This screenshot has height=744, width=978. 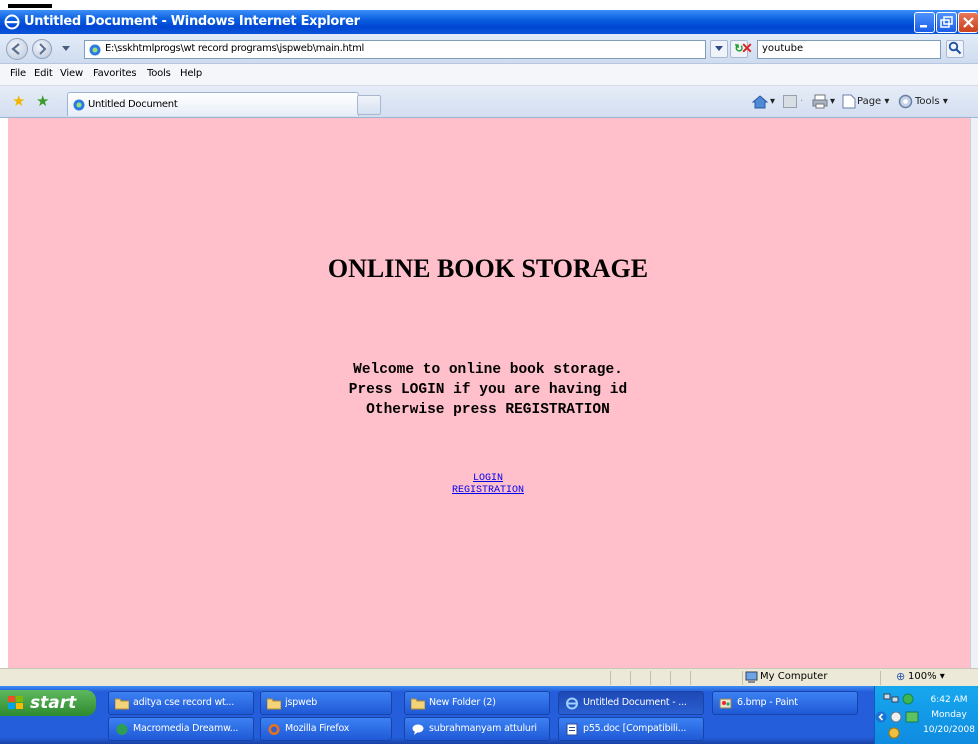 What do you see at coordinates (912, 717) in the screenshot?
I see `tray-window-icon` at bounding box center [912, 717].